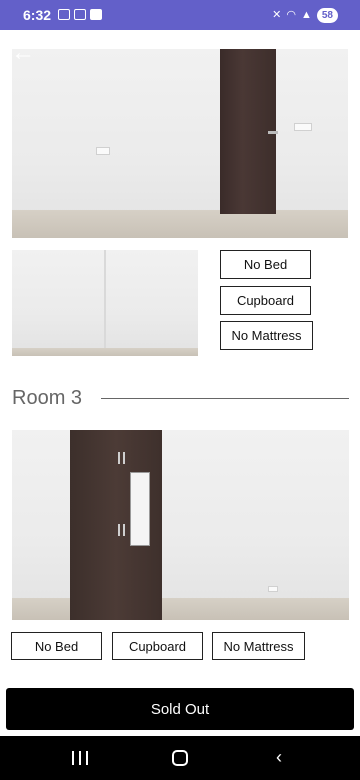 Image resolution: width=360 pixels, height=780 pixels. I want to click on door-handle, so click(273, 132).